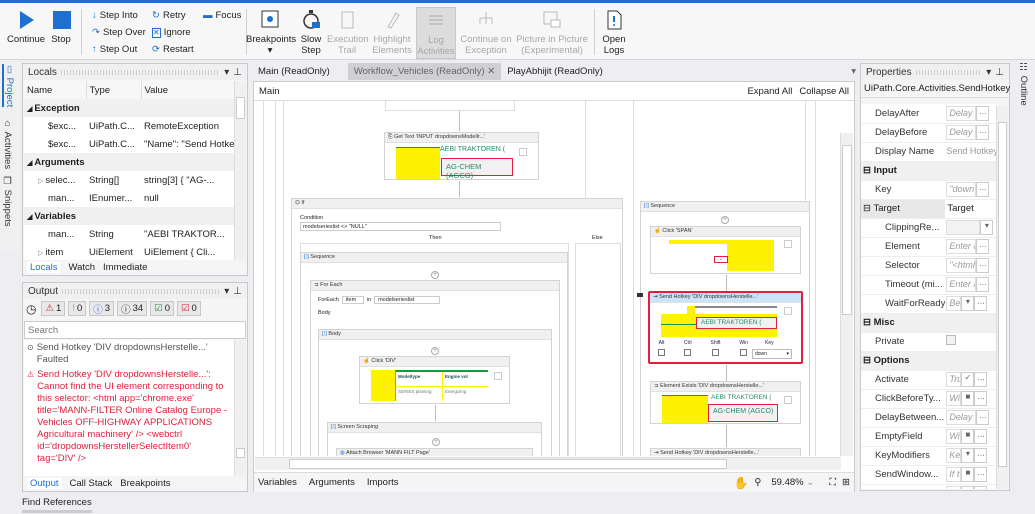 Image resolution: width=1035 pixels, height=514 pixels. What do you see at coordinates (929, 361) in the screenshot?
I see `property-category: ⊟ Options` at bounding box center [929, 361].